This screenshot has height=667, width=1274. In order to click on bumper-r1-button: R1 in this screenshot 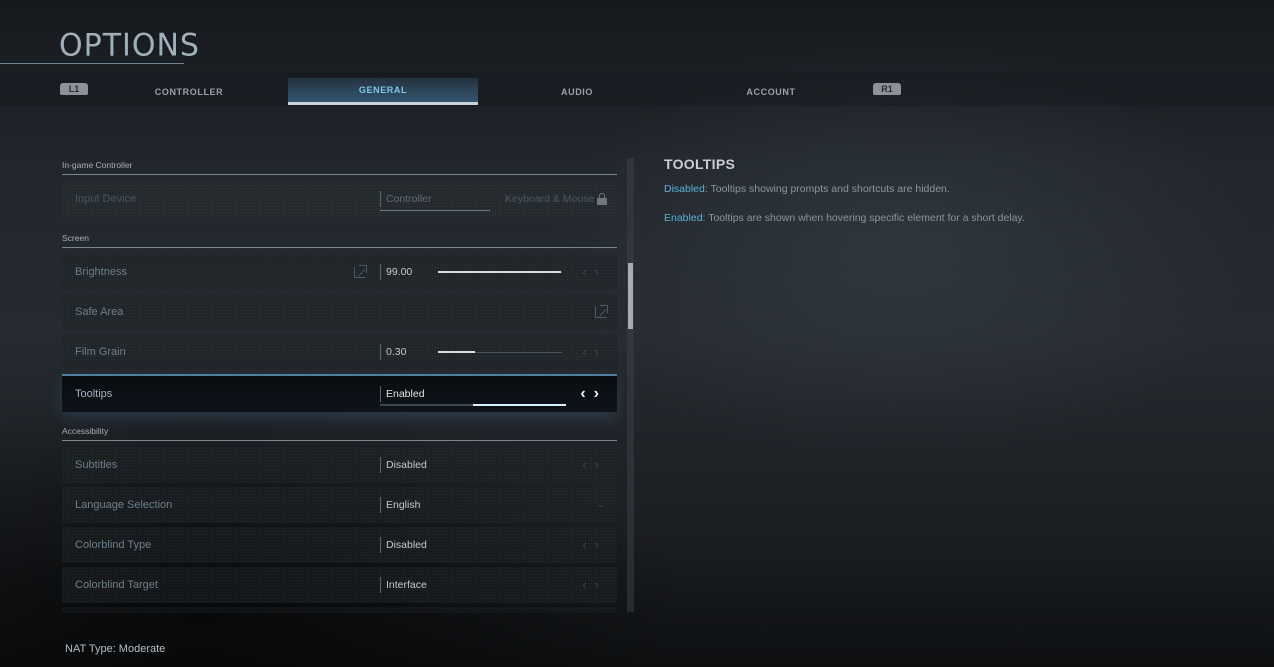, I will do `click(887, 89)`.